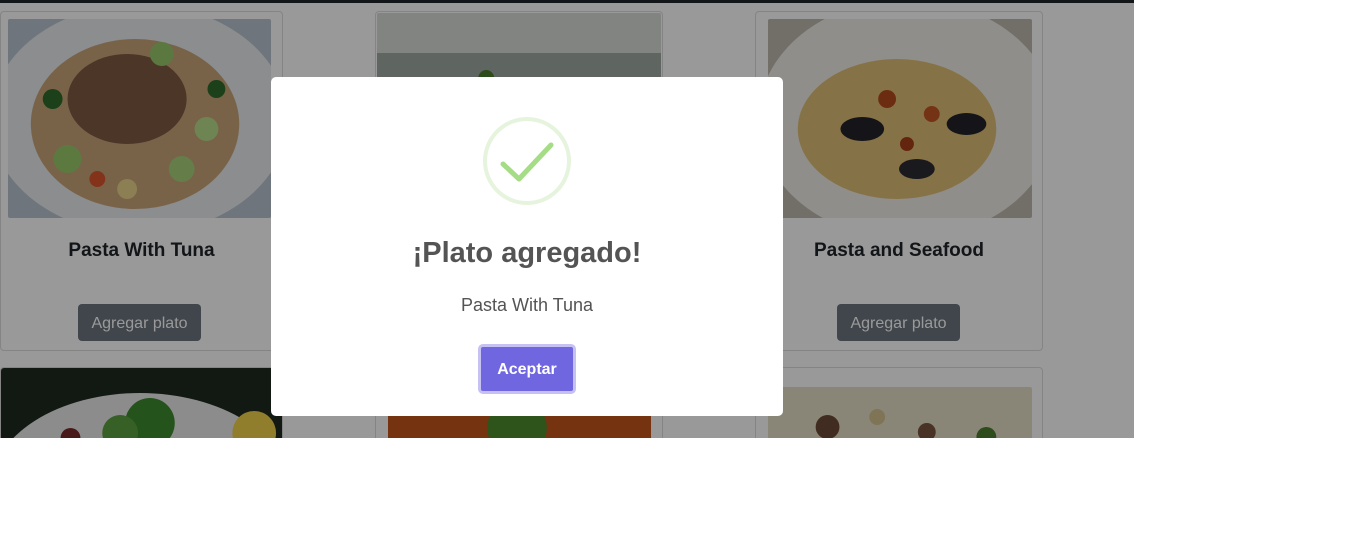 Image resolution: width=1360 pixels, height=556 pixels. I want to click on success-check-icon, so click(527, 161).